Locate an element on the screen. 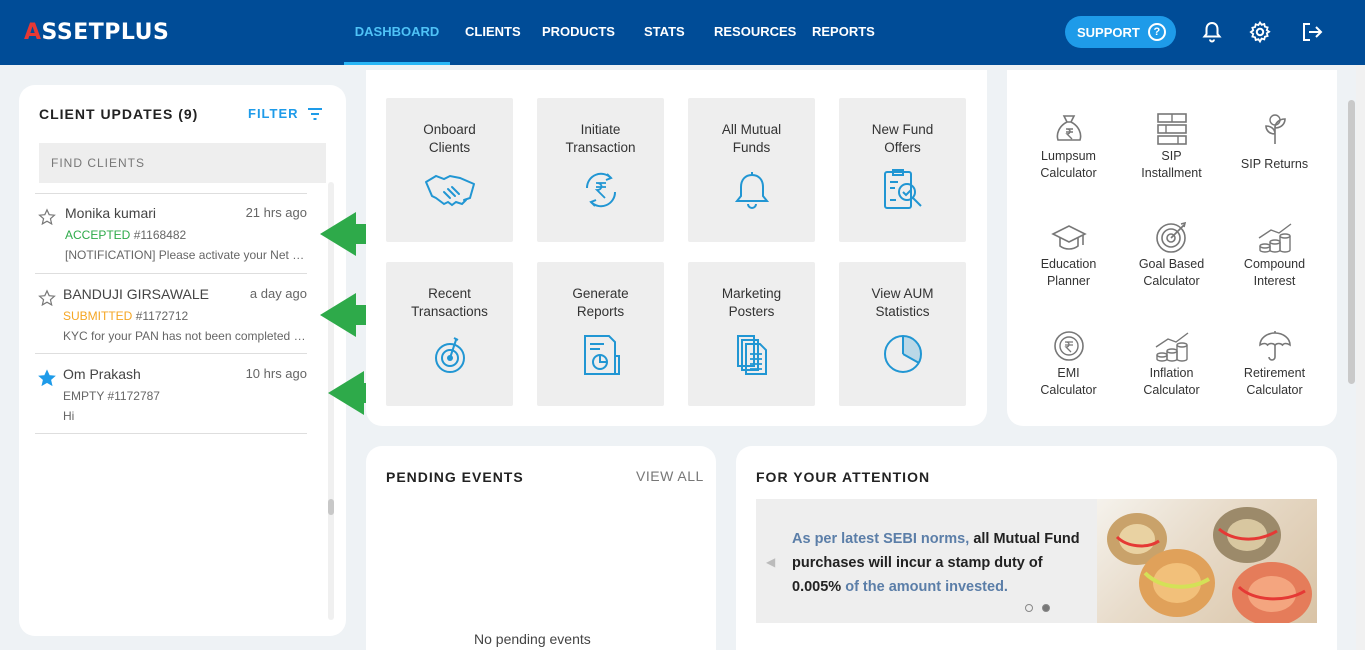 This screenshot has height=650, width=1365. nav-stats: STATS is located at coordinates (664, 32).